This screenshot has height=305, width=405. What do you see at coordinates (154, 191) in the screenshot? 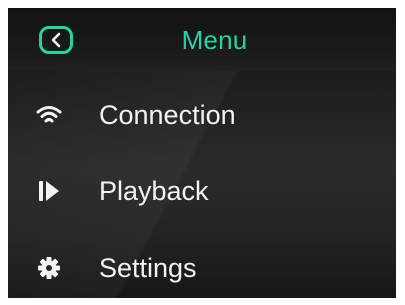
I see `menu-item-label: Playback` at bounding box center [154, 191].